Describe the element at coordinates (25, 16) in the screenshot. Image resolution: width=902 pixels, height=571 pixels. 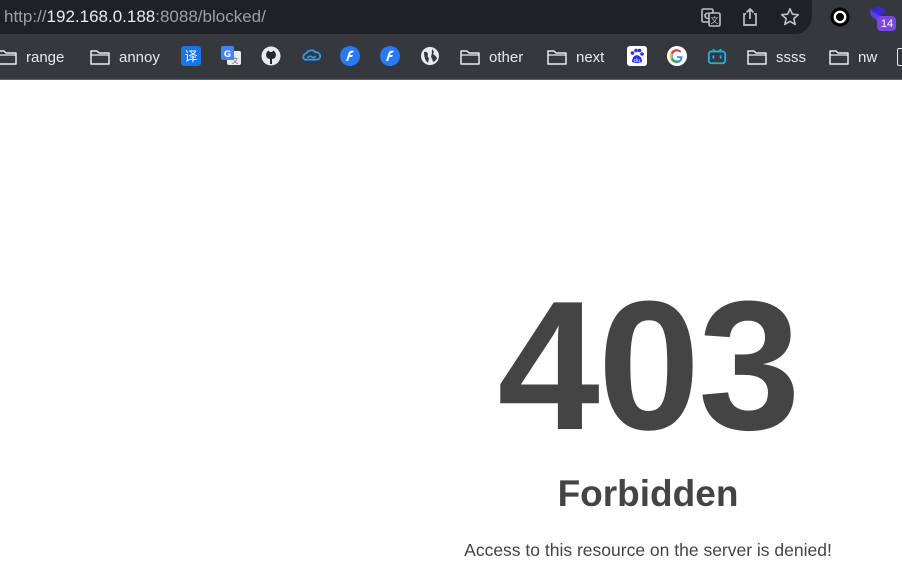
I see `url-scheme: http://` at that location.